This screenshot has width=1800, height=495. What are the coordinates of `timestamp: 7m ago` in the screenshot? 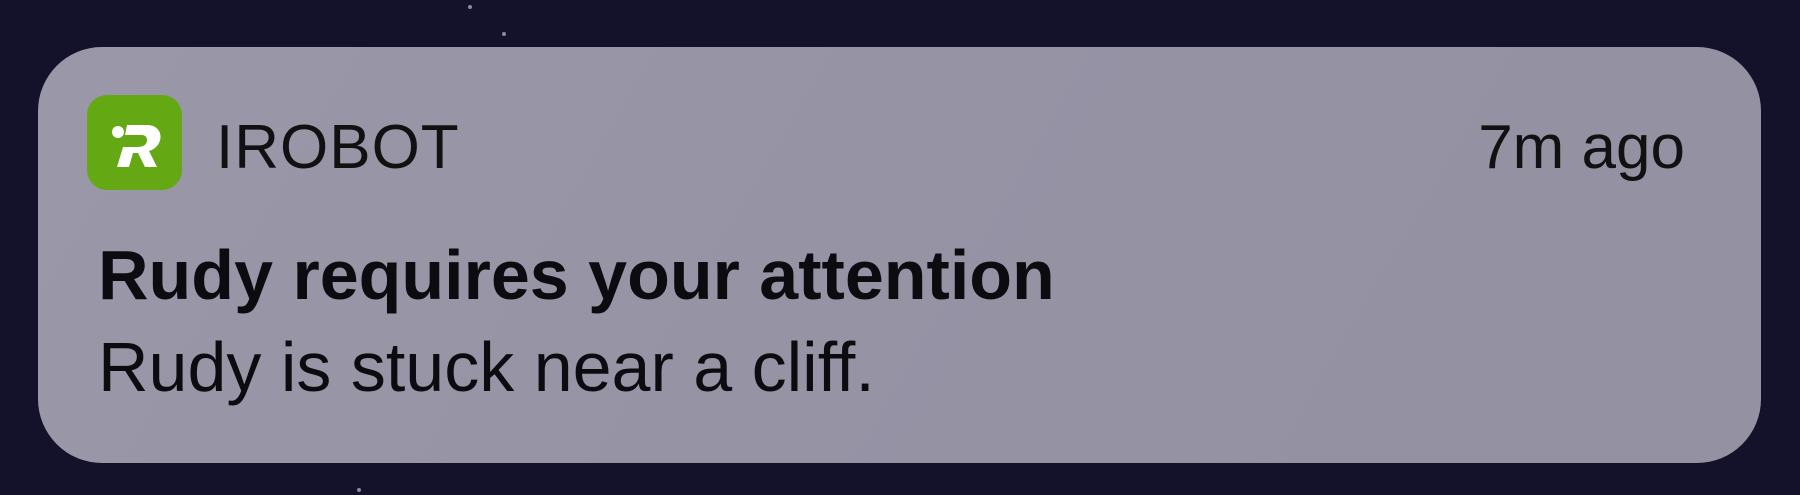 It's located at (1581, 147).